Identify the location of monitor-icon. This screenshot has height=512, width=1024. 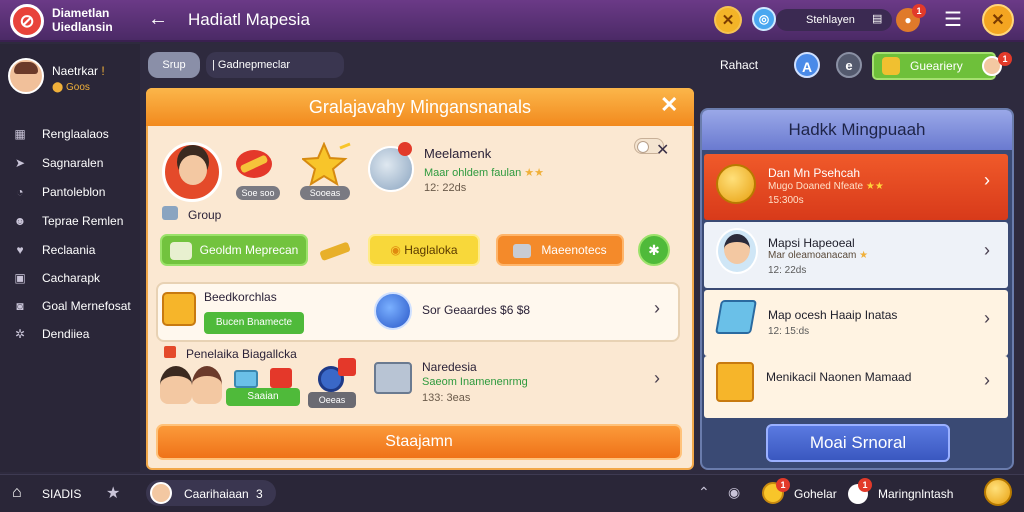
(522, 250).